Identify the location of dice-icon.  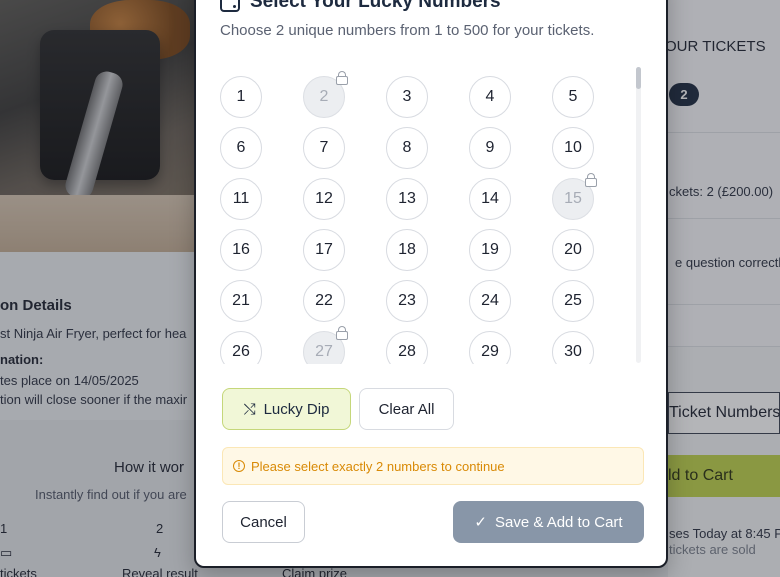
(230, 6).